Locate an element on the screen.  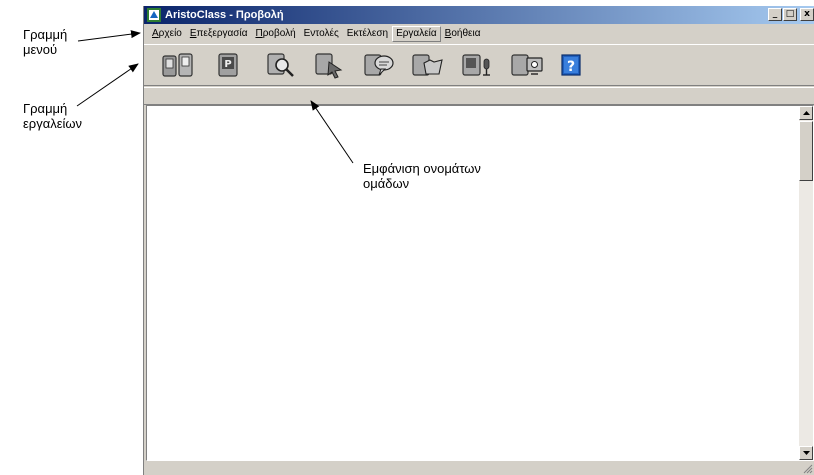
toolbar-button-search is located at coordinates (280, 65).